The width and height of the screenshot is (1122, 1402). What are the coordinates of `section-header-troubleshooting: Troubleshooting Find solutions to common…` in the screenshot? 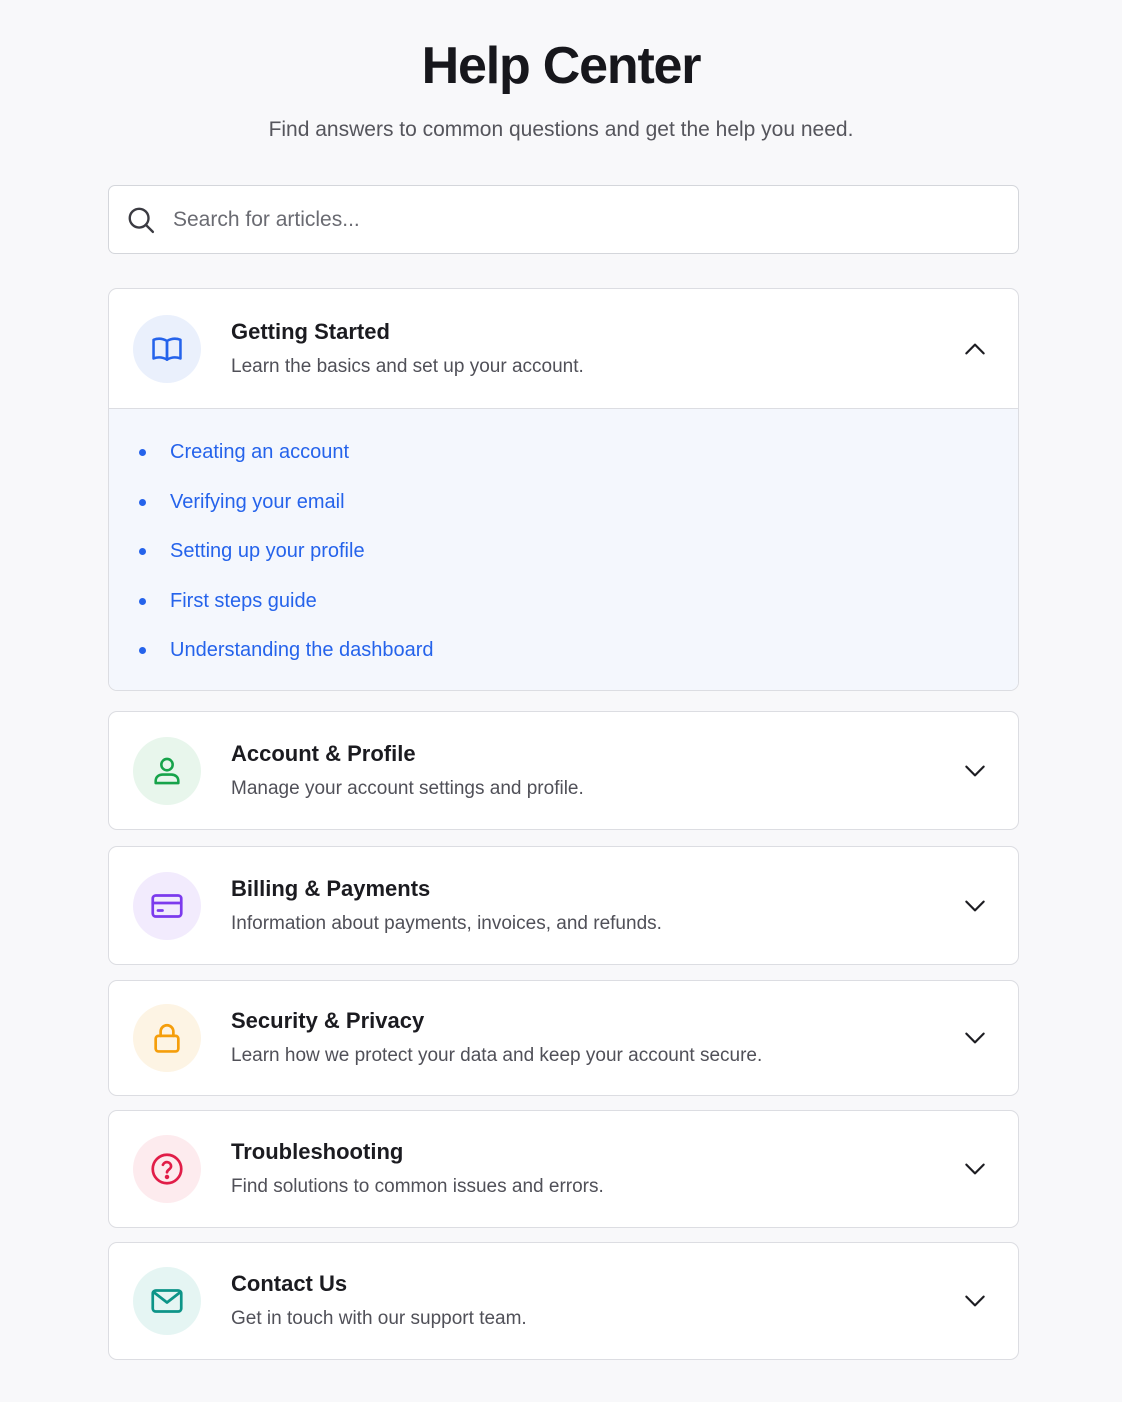 It's located at (563, 1169).